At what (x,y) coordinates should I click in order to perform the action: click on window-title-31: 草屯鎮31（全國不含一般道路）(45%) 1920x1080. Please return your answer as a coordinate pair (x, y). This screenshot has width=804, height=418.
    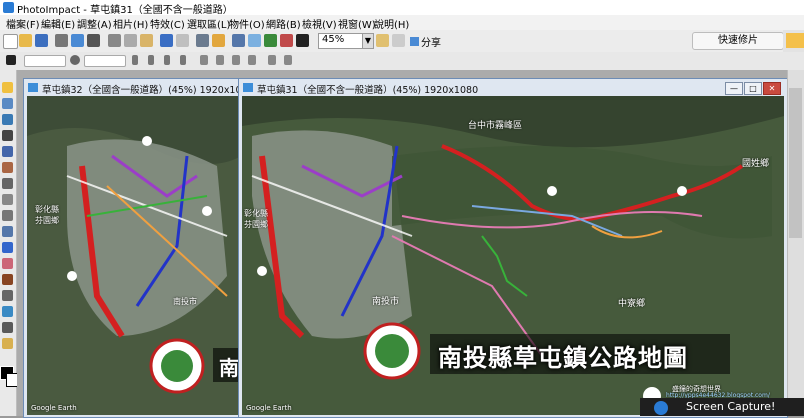
    Looking at the image, I should click on (368, 90).